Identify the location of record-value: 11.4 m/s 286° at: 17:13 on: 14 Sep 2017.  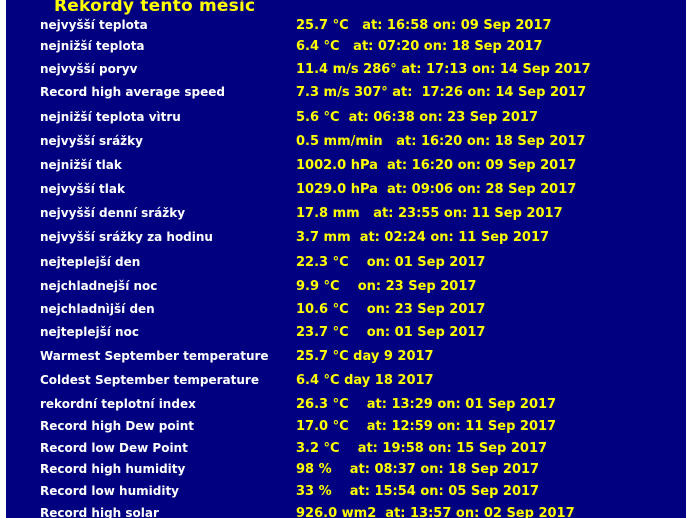
(443, 69).